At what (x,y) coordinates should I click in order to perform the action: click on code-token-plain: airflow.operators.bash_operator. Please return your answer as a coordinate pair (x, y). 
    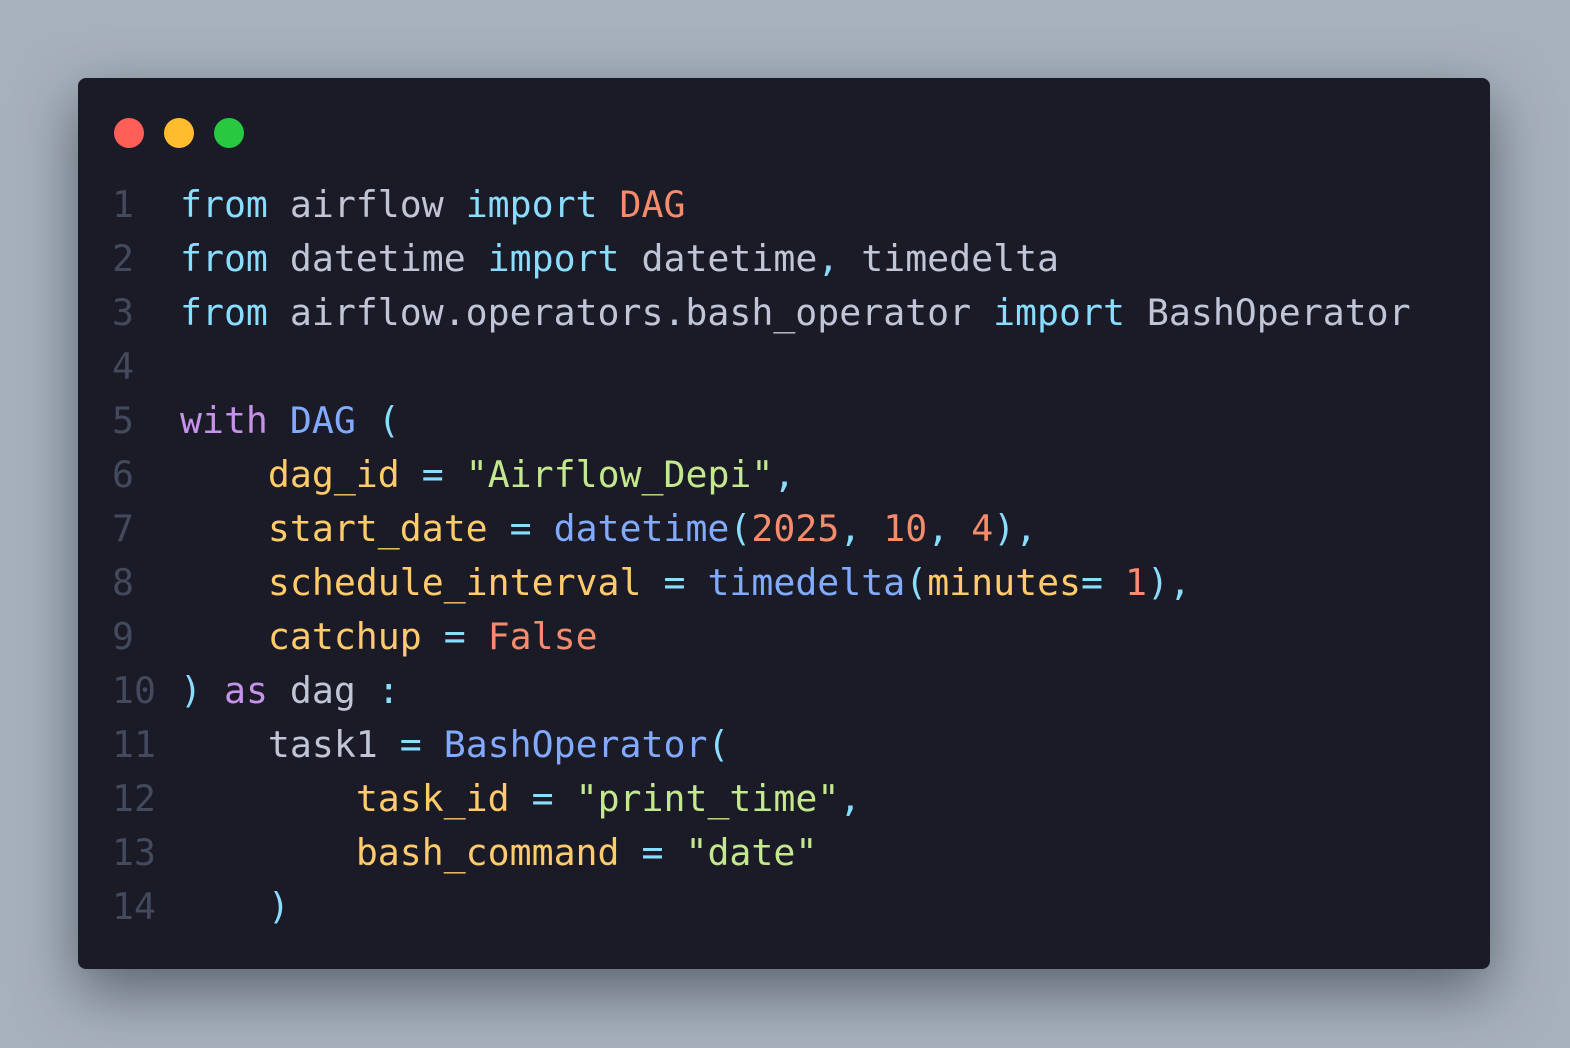
    Looking at the image, I should click on (630, 312).